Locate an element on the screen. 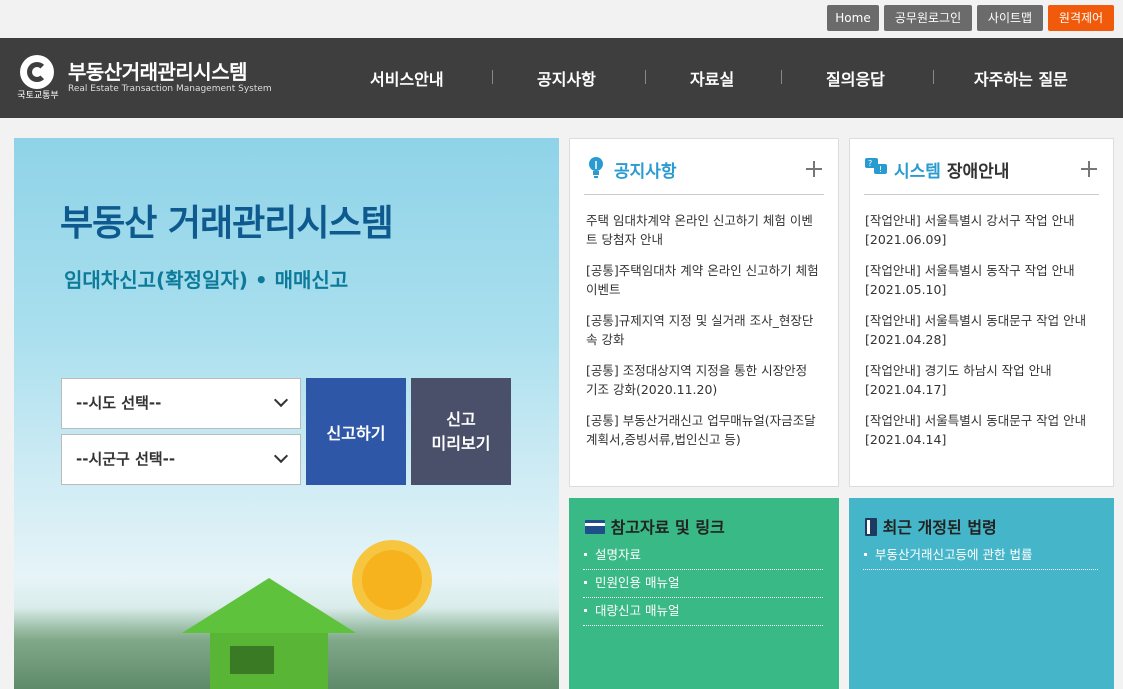  preview-button-line1: 신고 is located at coordinates (461, 419).